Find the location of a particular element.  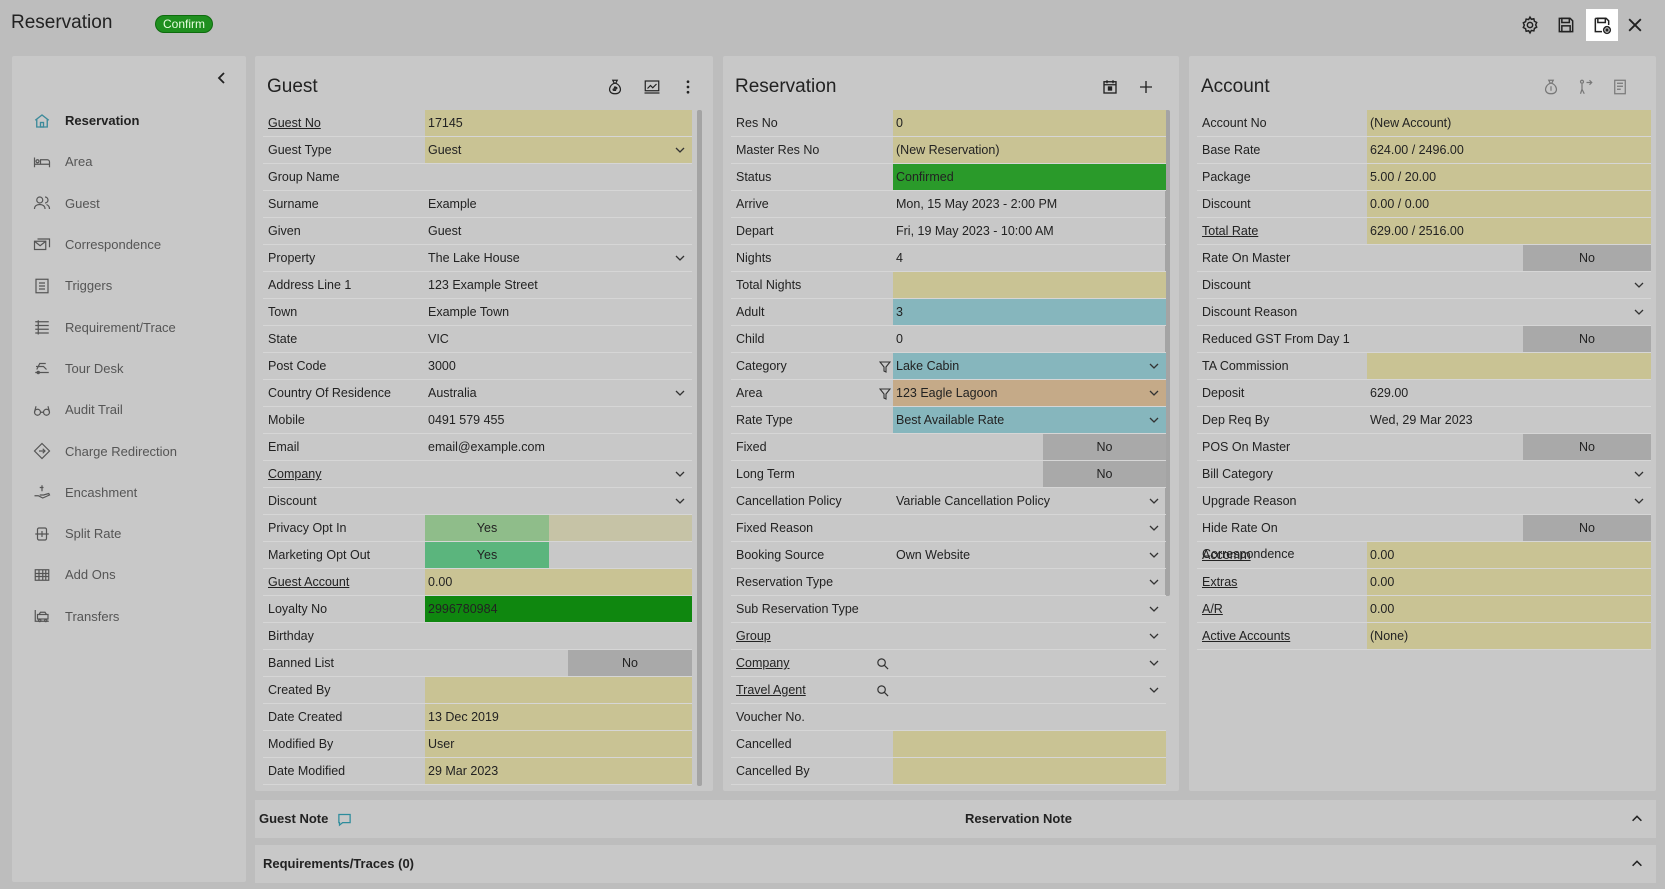

field-value: Best Available Rate is located at coordinates (1029, 420).